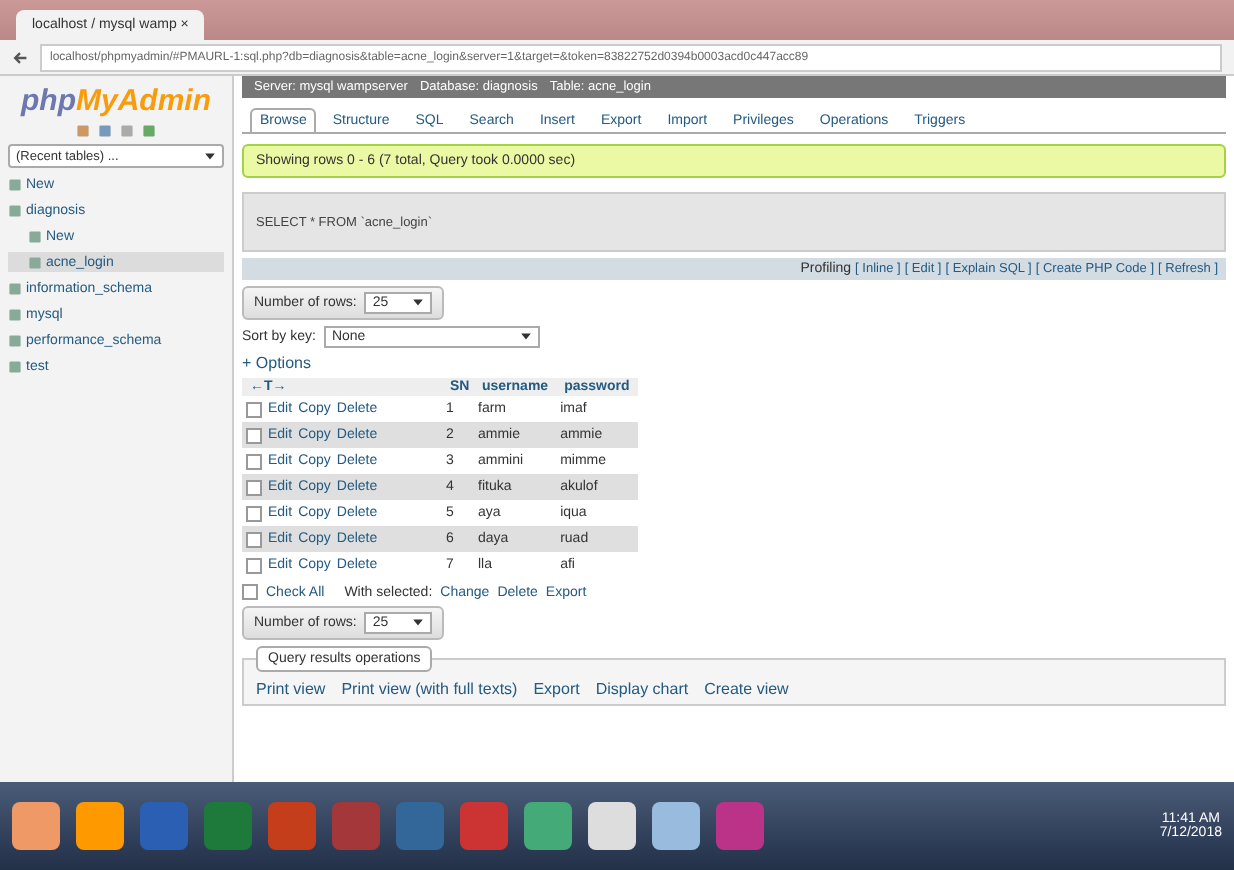 The height and width of the screenshot is (870, 1234). I want to click on operation-link: Display chart, so click(642, 689).